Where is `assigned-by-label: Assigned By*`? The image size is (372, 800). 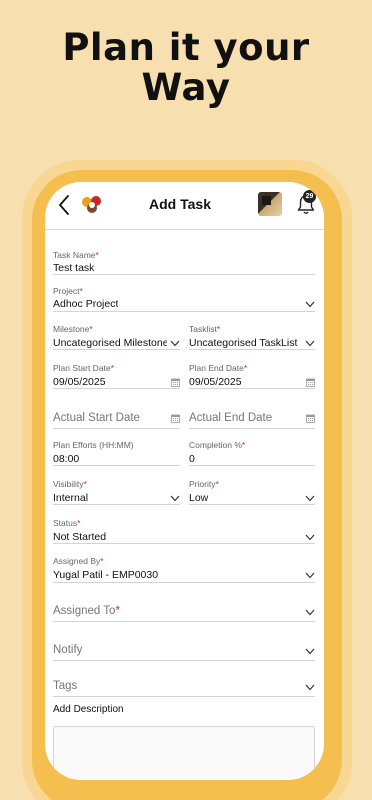
assigned-by-label: Assigned By* is located at coordinates (78, 561).